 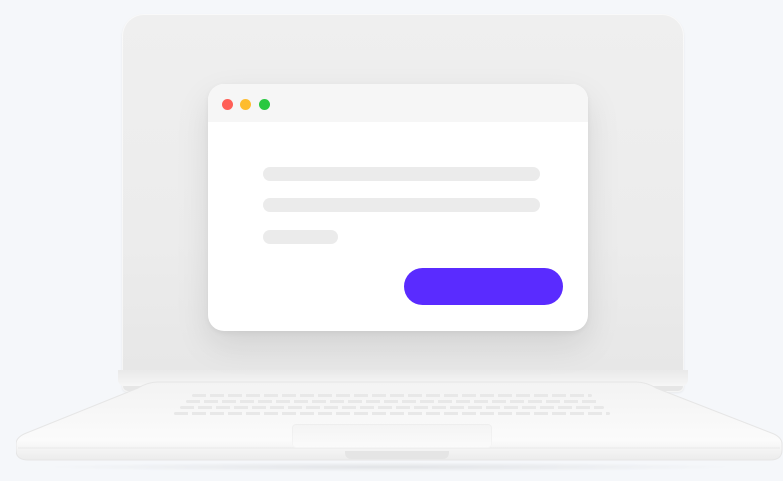 What do you see at coordinates (227, 104) in the screenshot?
I see `close-dot-icon` at bounding box center [227, 104].